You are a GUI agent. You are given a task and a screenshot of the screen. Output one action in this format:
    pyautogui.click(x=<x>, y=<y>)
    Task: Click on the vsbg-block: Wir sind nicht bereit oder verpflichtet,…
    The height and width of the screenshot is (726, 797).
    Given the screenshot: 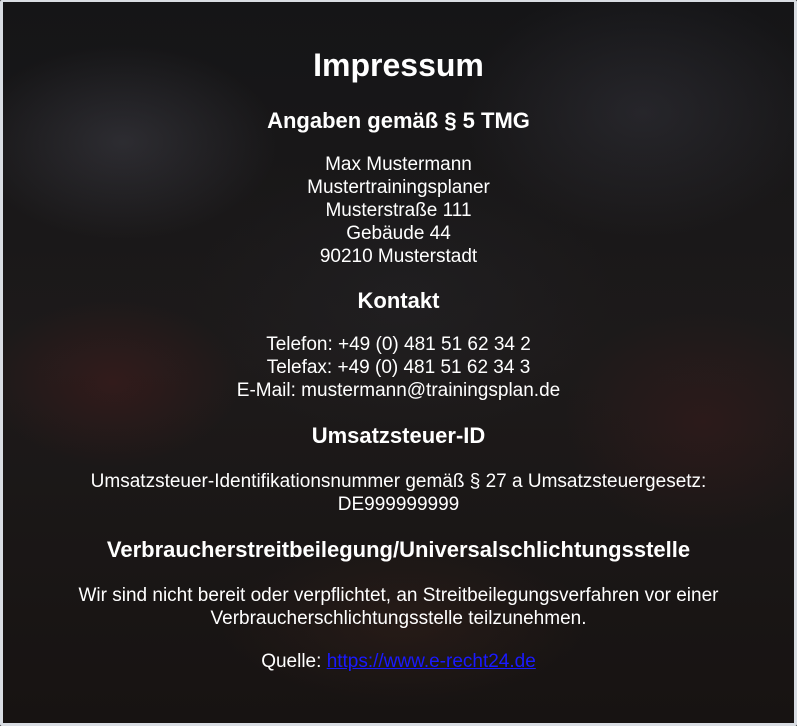 What is the action you would take?
    pyautogui.click(x=398, y=607)
    